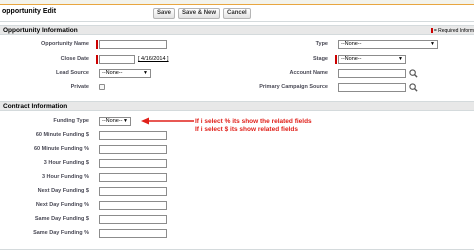  What do you see at coordinates (133, 44) in the screenshot?
I see `opportunity-name-input` at bounding box center [133, 44].